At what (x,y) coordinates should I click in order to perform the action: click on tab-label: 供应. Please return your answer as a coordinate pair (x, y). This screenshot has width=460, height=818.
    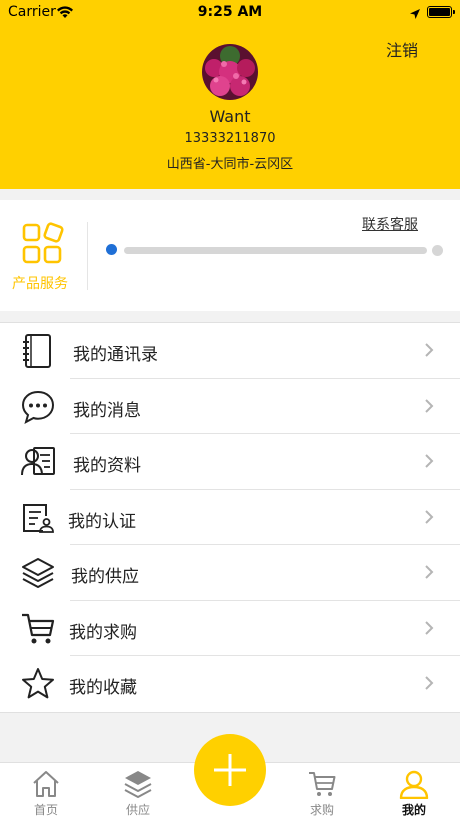
    Looking at the image, I should click on (137, 810).